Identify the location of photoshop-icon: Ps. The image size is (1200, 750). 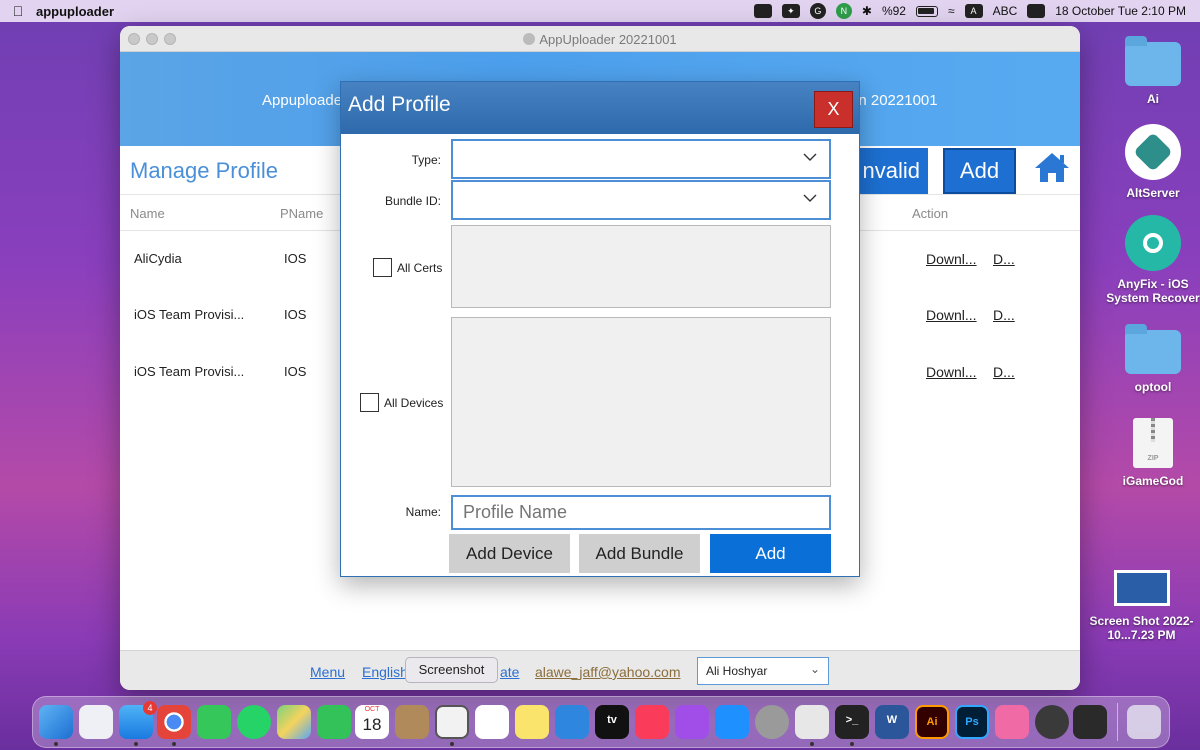
(972, 722).